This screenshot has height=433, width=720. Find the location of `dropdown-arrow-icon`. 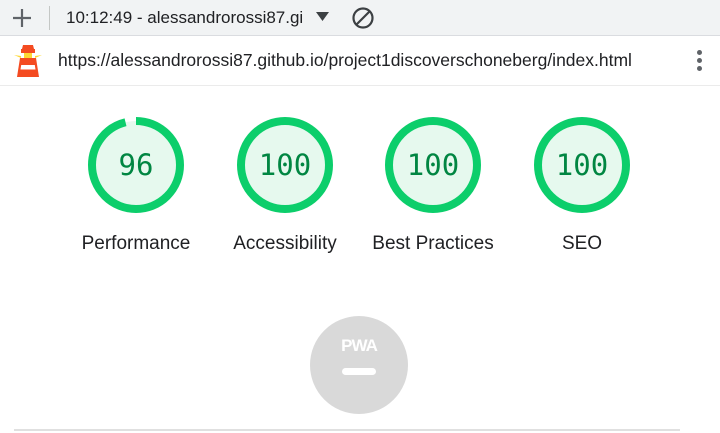

dropdown-arrow-icon is located at coordinates (322, 16).